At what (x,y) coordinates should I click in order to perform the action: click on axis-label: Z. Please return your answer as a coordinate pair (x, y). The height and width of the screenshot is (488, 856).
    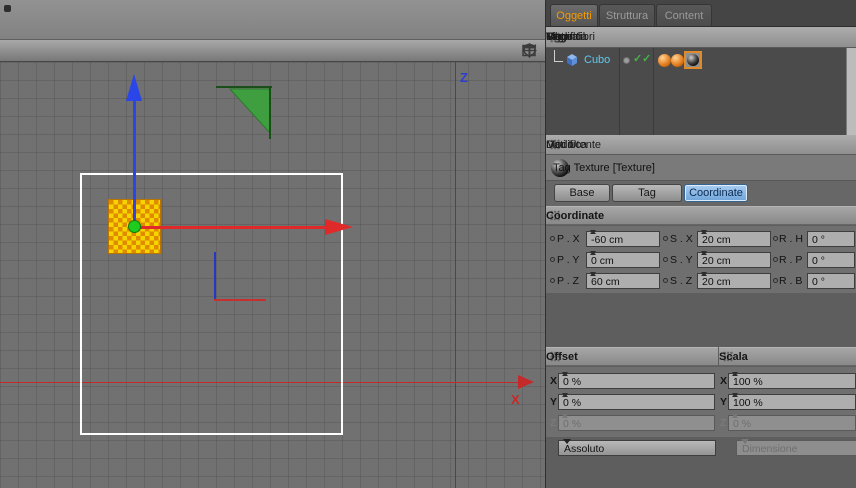
    Looking at the image, I should click on (553, 423).